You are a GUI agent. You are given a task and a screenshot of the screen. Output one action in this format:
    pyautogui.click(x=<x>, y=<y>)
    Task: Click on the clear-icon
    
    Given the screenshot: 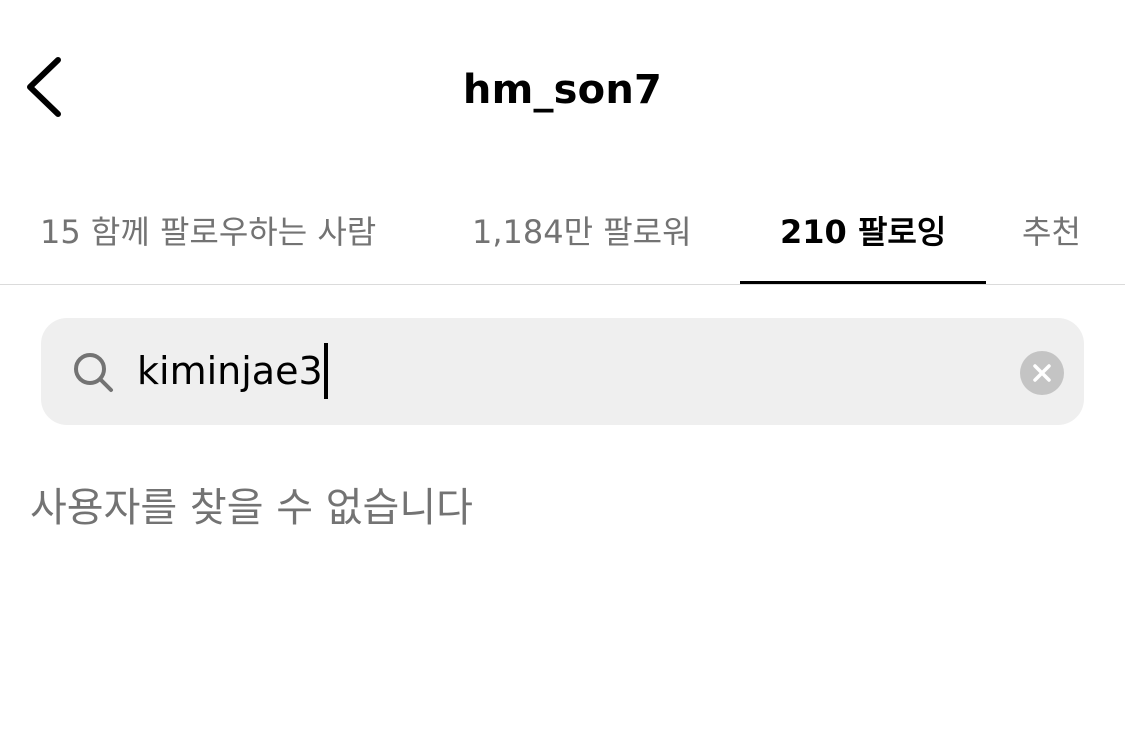 What is the action you would take?
    pyautogui.click(x=1042, y=373)
    